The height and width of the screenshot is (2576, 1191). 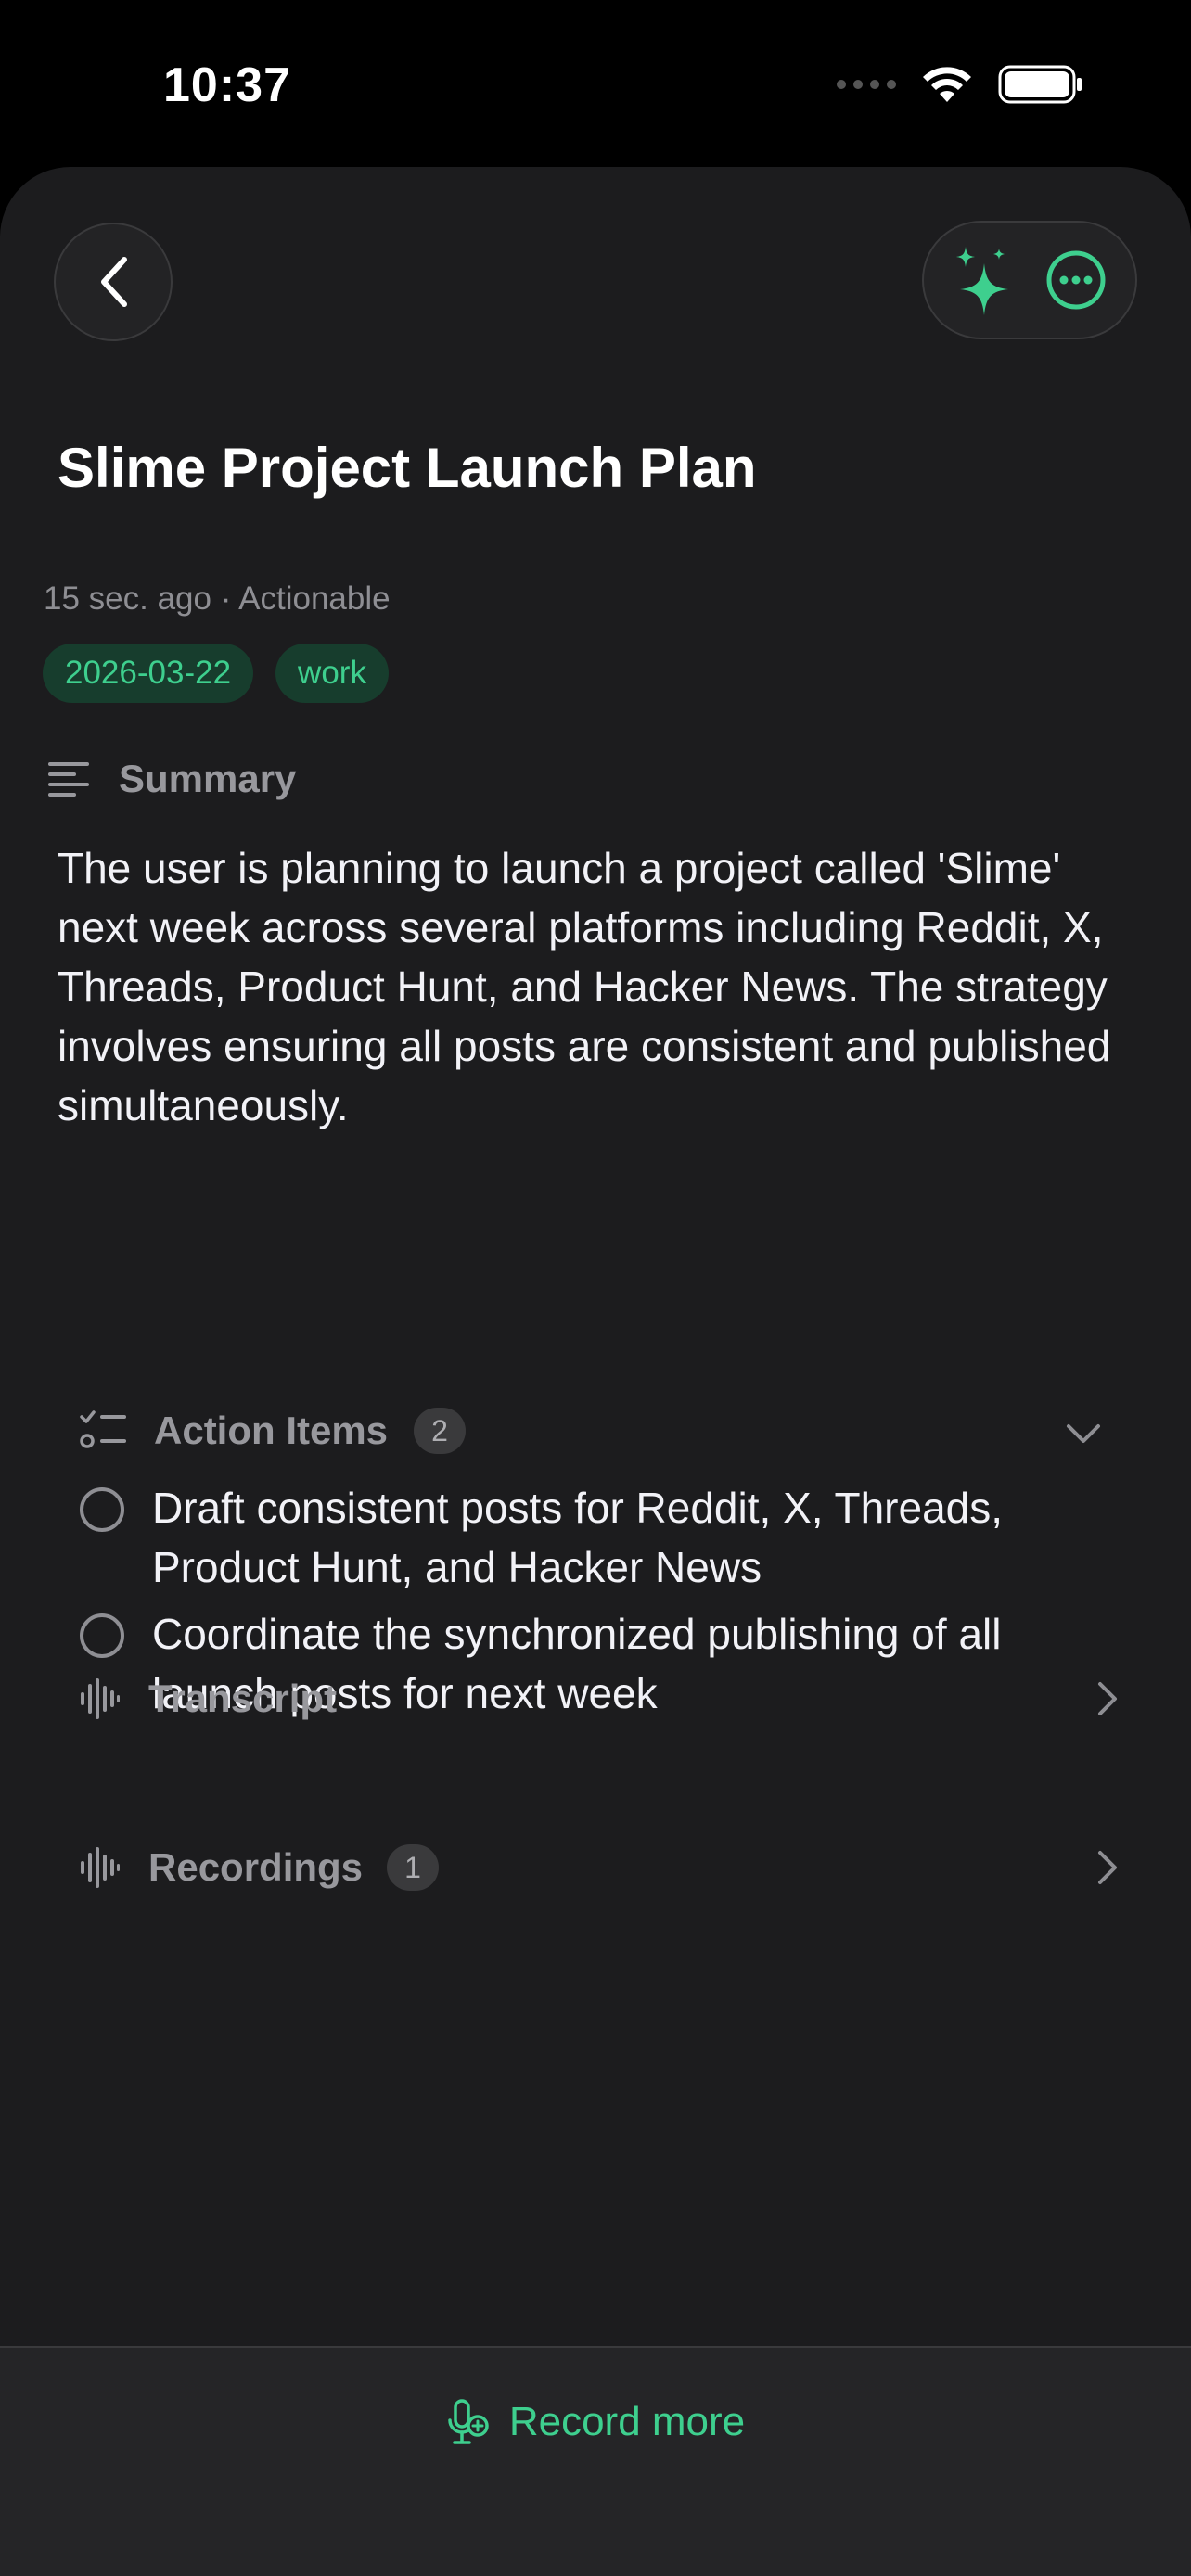 I want to click on action-items-label: Action Items, so click(x=271, y=1431).